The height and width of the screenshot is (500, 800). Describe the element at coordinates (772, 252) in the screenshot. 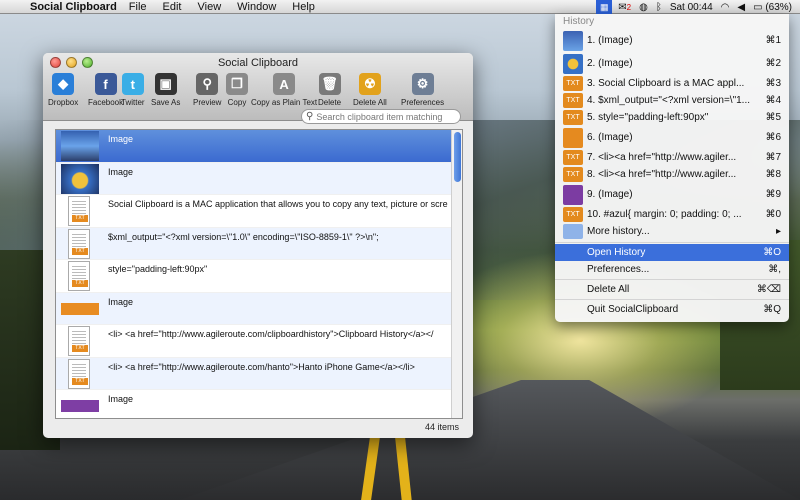

I see `menu-action-shortcut: ⌘O` at that location.